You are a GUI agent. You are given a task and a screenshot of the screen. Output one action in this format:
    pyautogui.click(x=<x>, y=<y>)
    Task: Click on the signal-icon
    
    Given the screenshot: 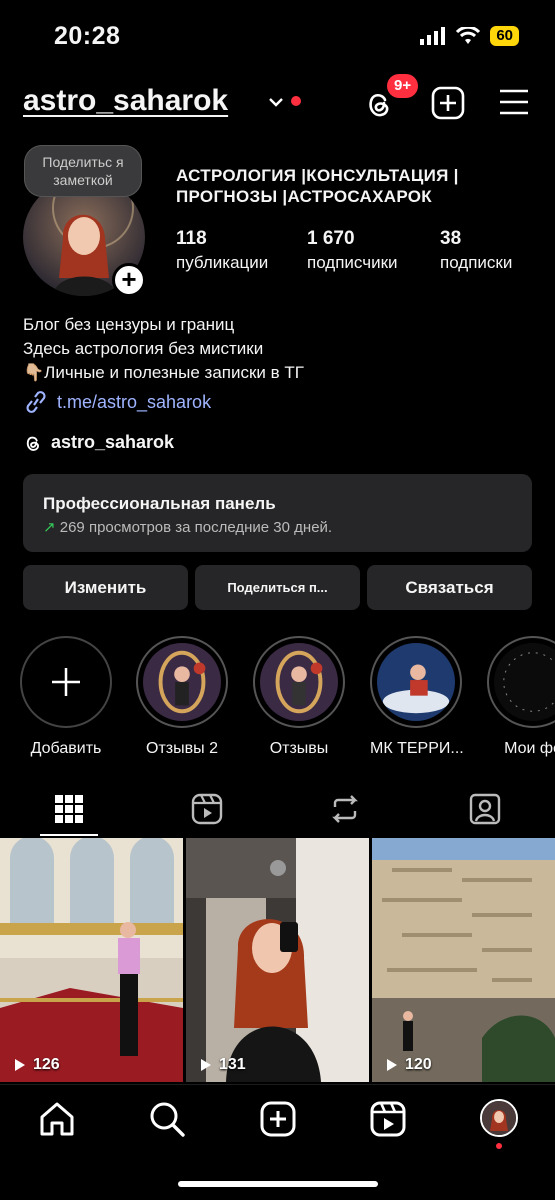 What is the action you would take?
    pyautogui.click(x=433, y=36)
    